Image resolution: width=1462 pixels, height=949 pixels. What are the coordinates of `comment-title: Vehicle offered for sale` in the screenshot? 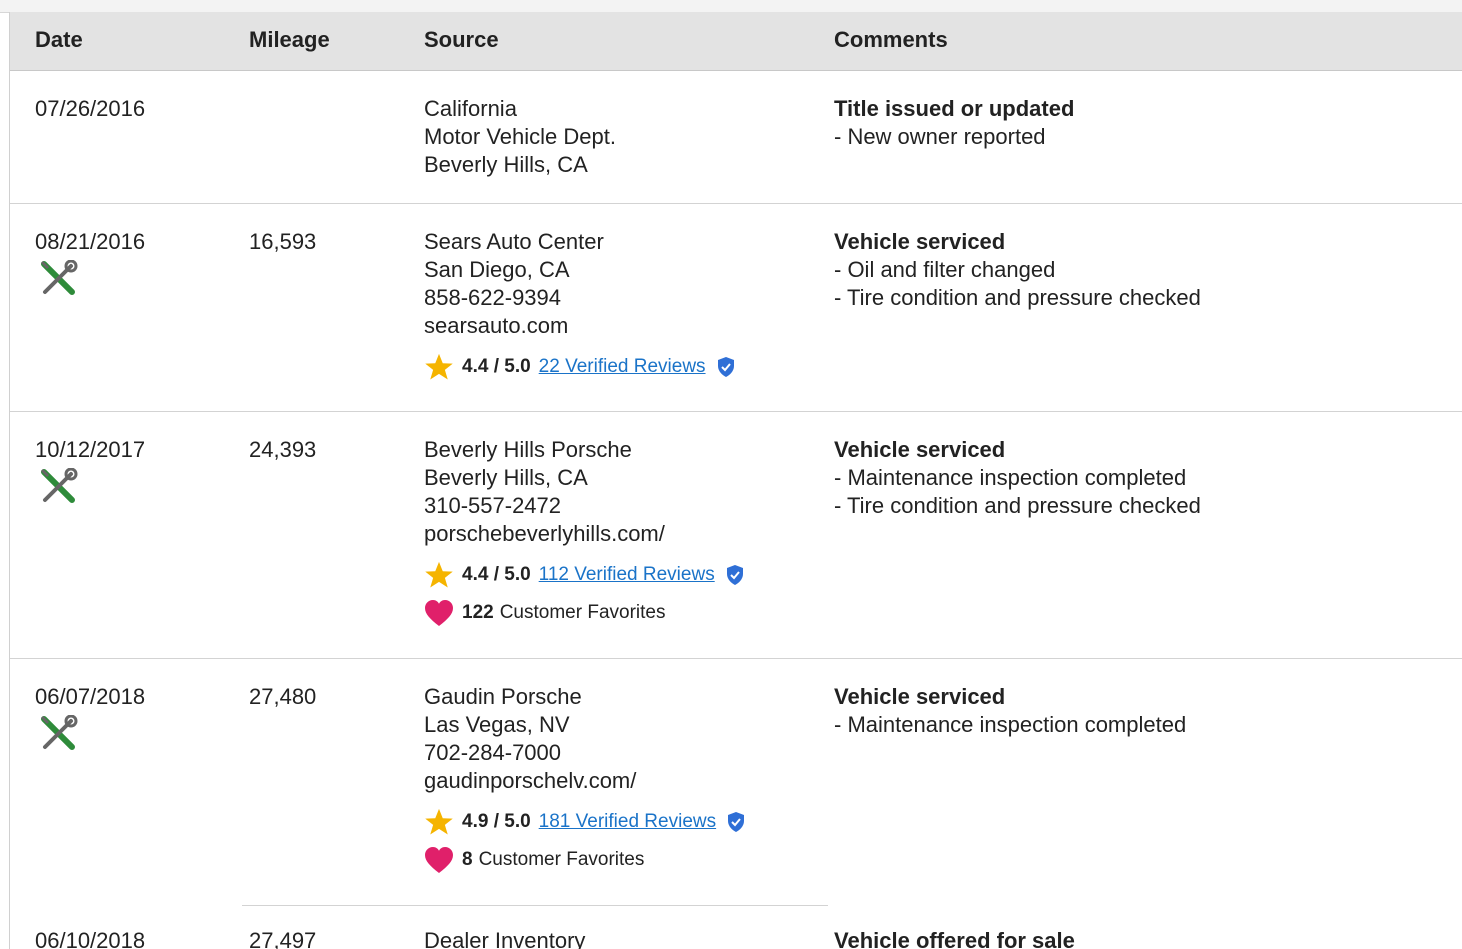 It's located at (954, 938).